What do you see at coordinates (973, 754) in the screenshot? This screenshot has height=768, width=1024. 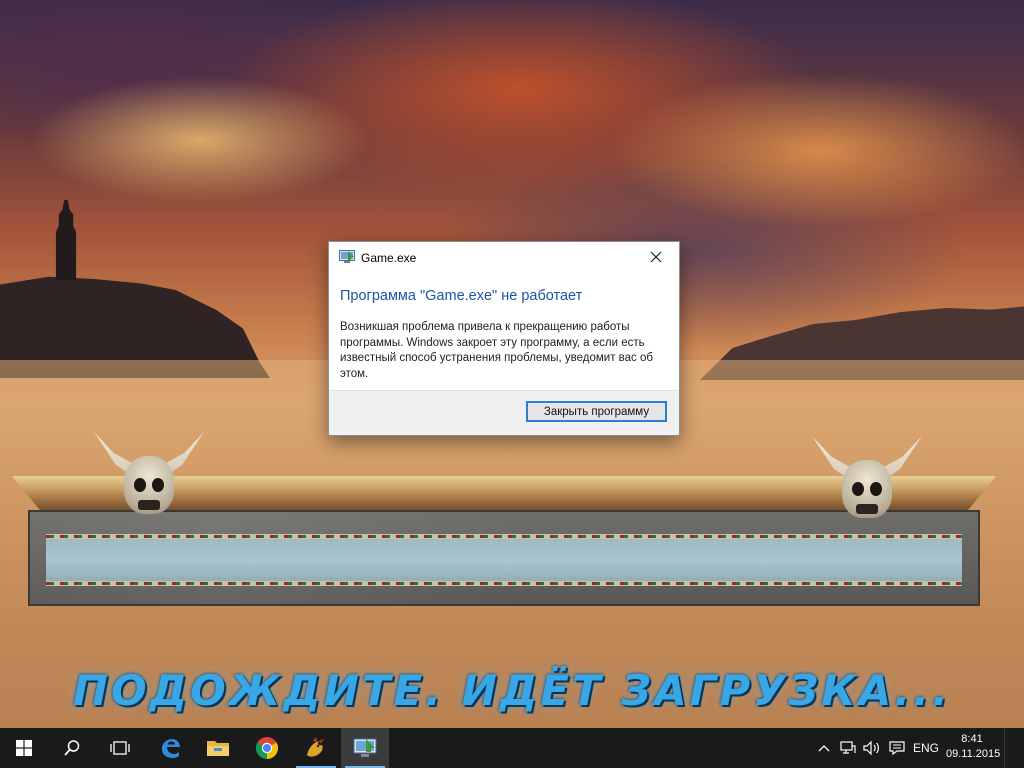 I see `clock-date: 09.11.2015` at bounding box center [973, 754].